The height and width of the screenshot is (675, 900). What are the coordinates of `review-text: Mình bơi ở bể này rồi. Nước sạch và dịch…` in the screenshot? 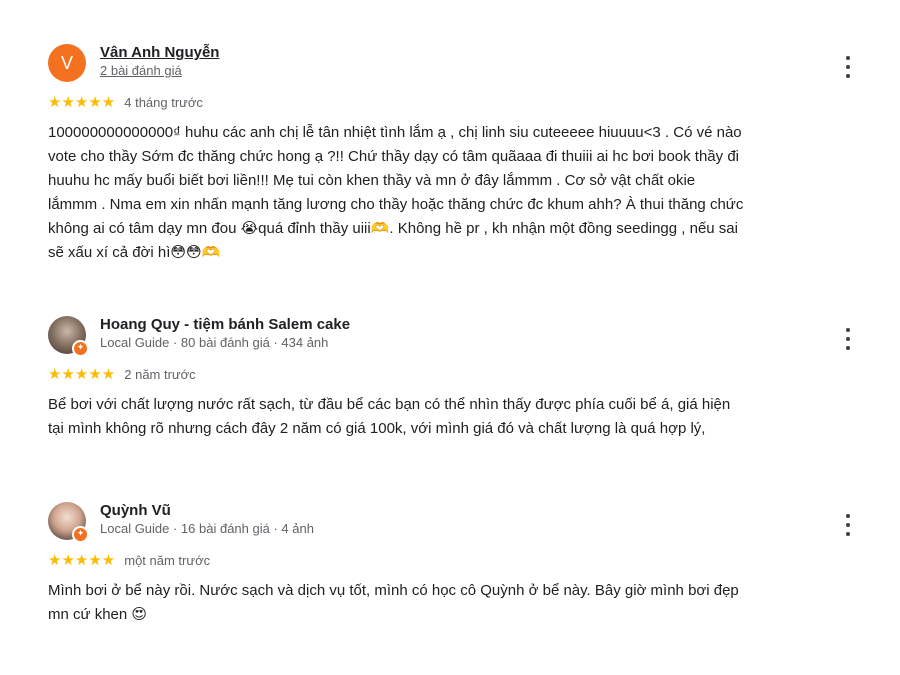 It's located at (393, 602).